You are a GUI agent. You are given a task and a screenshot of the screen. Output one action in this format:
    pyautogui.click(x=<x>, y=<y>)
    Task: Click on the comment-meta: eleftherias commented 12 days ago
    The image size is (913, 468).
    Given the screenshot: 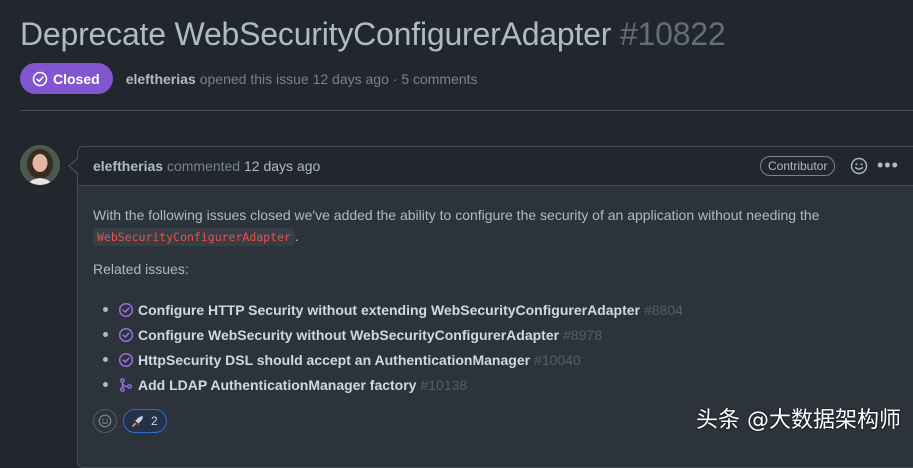 What is the action you would take?
    pyautogui.click(x=206, y=166)
    